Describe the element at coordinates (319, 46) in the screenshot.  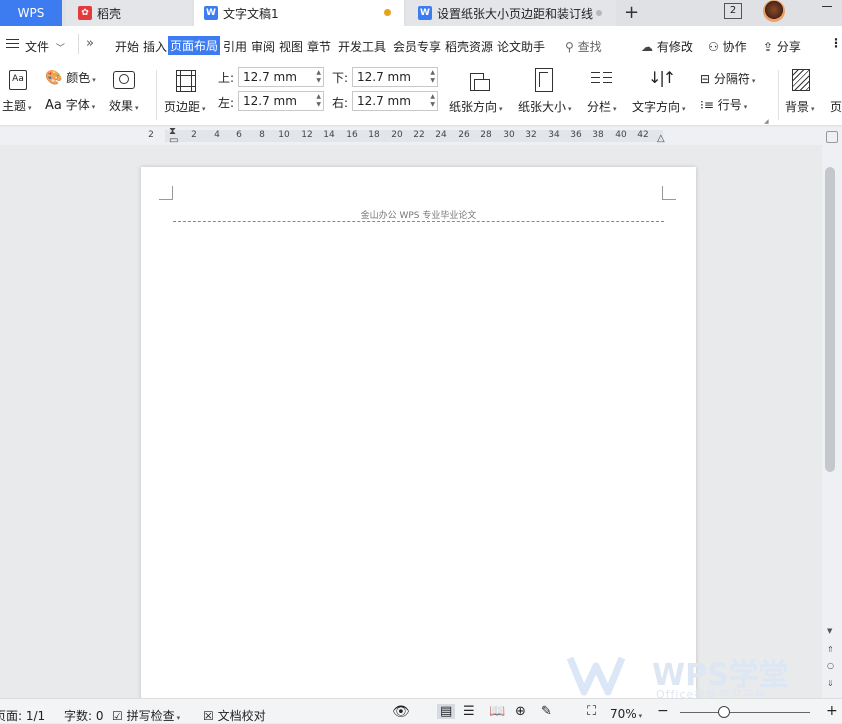
I see `menu-section: 章节` at that location.